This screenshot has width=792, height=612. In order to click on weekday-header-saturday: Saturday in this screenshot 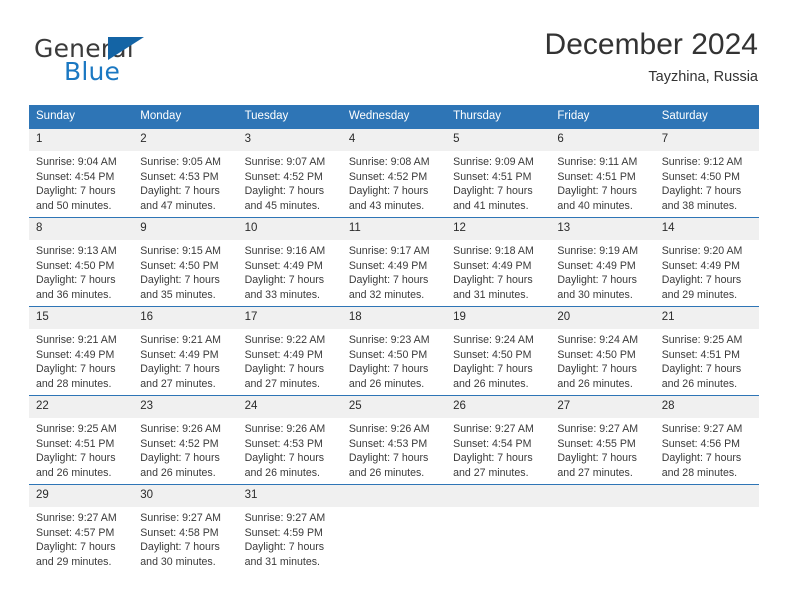, I will do `click(684, 116)`.